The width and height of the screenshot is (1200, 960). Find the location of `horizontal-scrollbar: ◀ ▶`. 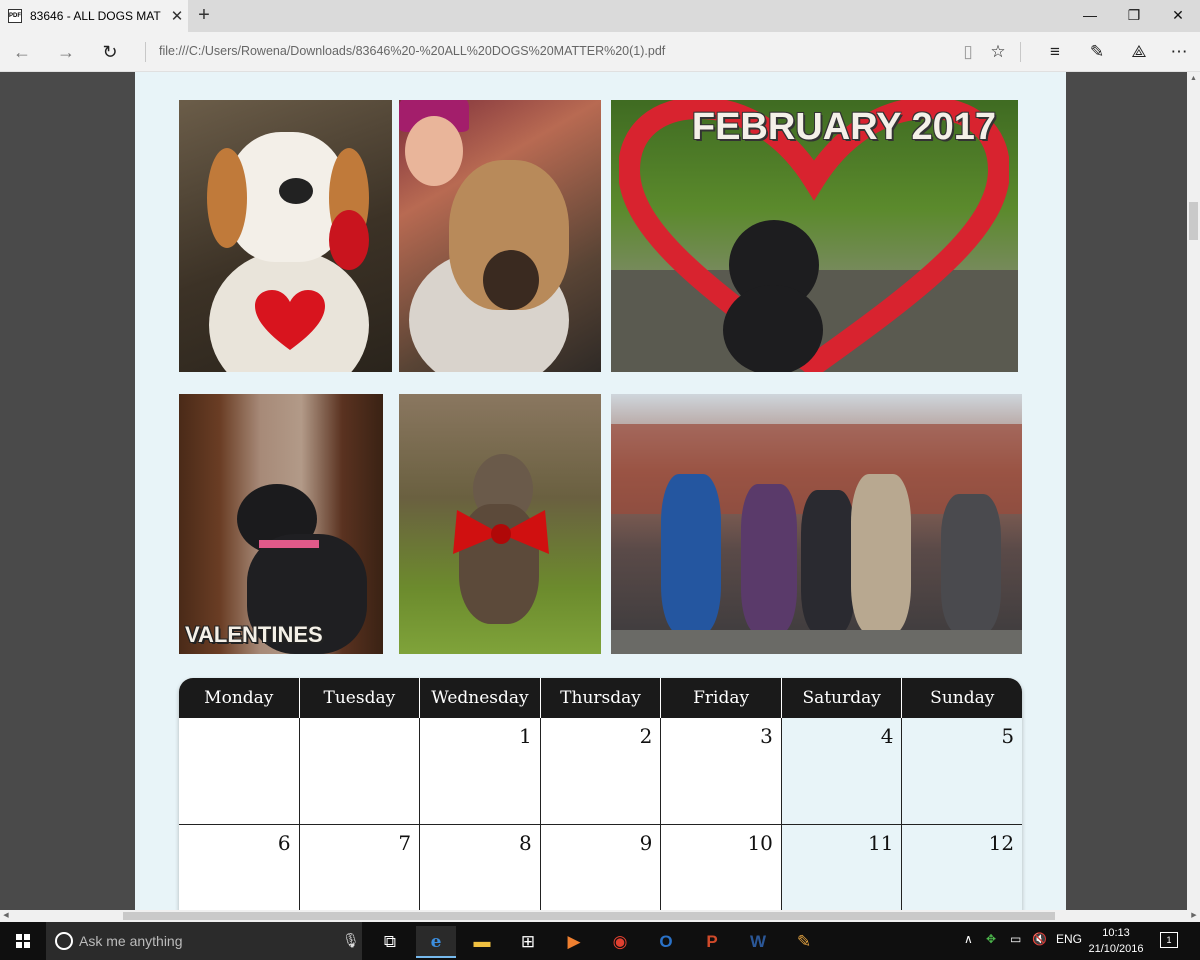

horizontal-scrollbar: ◀ ▶ is located at coordinates (600, 916).